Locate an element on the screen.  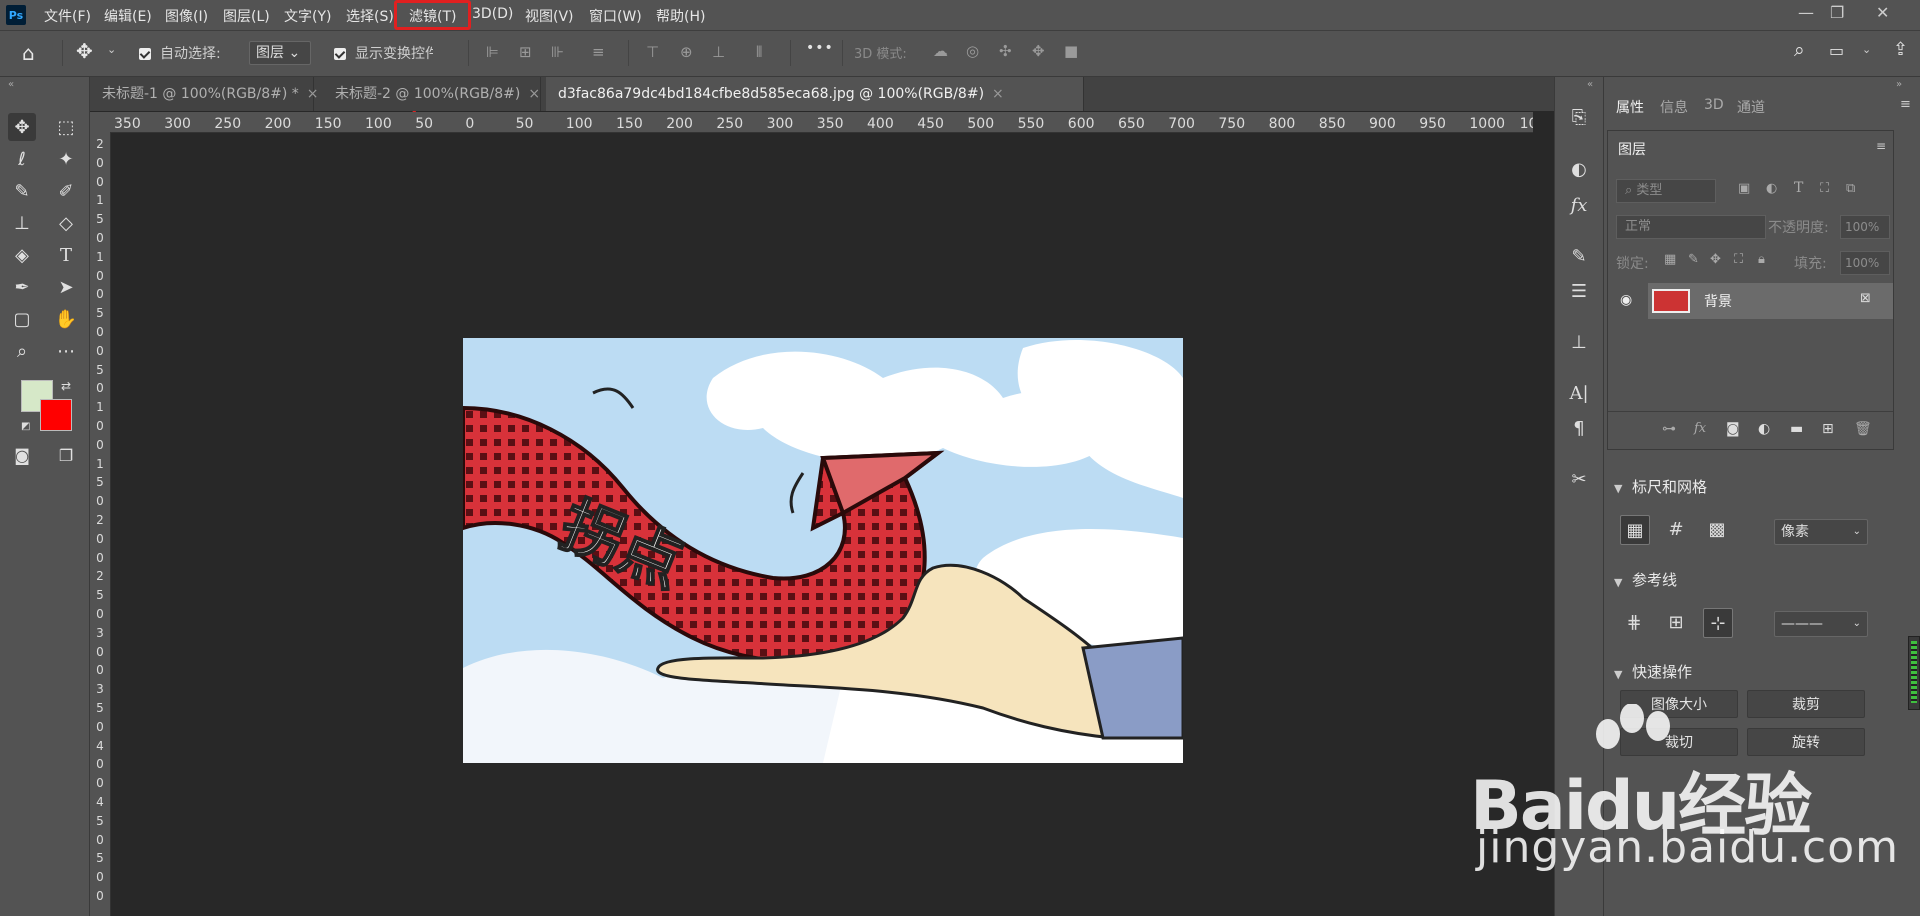
menu-window: 窗口(W) is located at coordinates (615, 16).